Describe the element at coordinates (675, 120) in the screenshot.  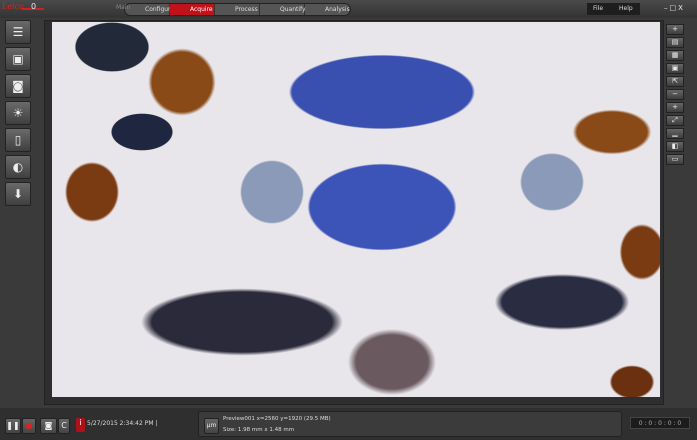
I see `fit-icon: ⤢` at that location.